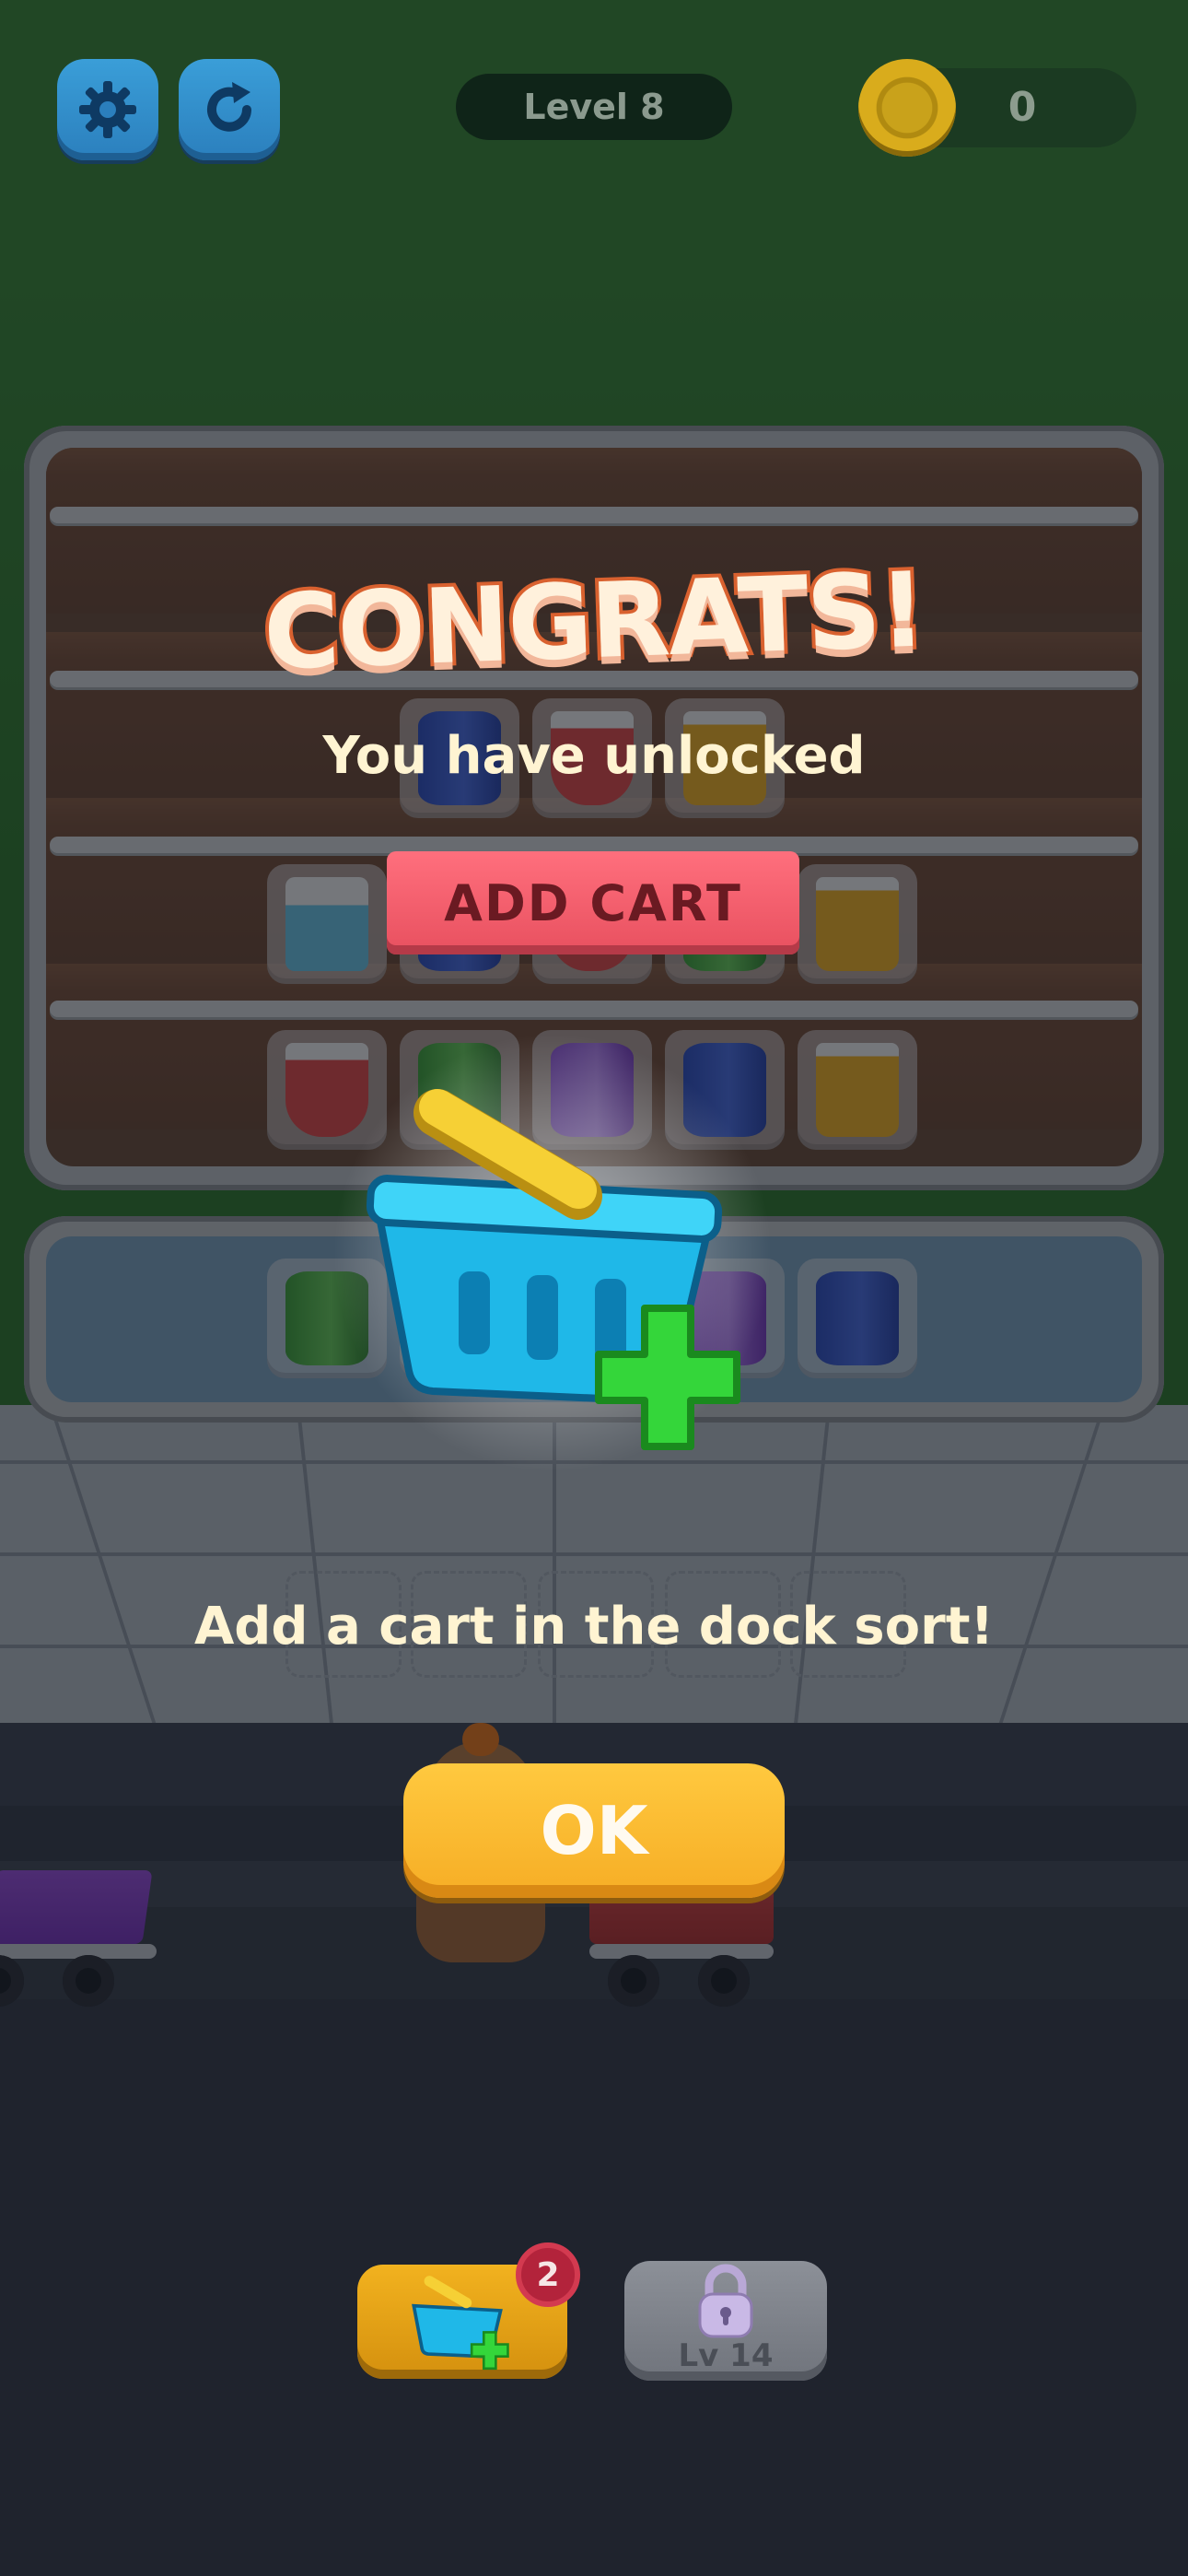 The image size is (1188, 2576). I want to click on settings-button, so click(107, 109).